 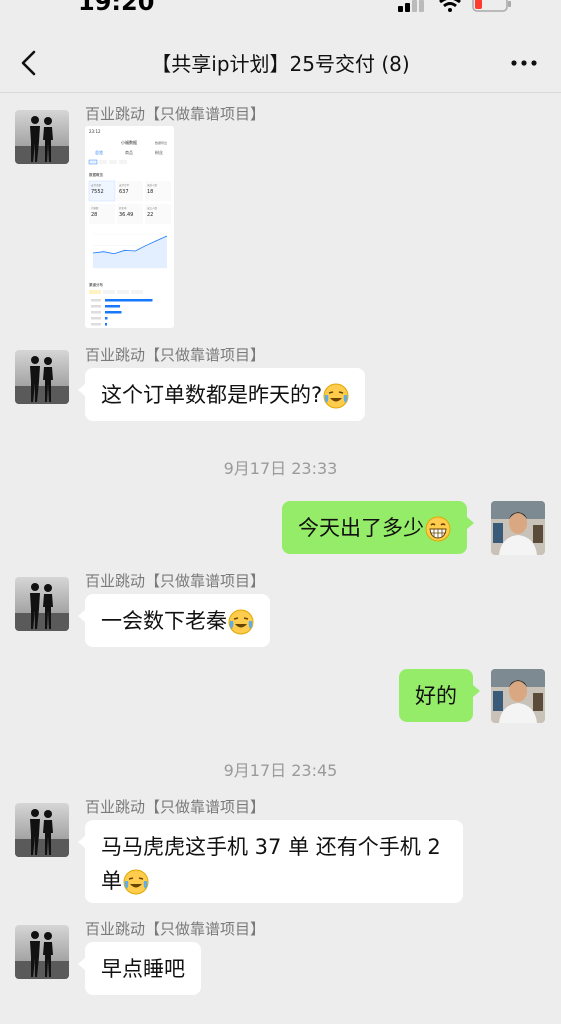 I want to click on message-text: 今天出了多少, so click(x=361, y=528).